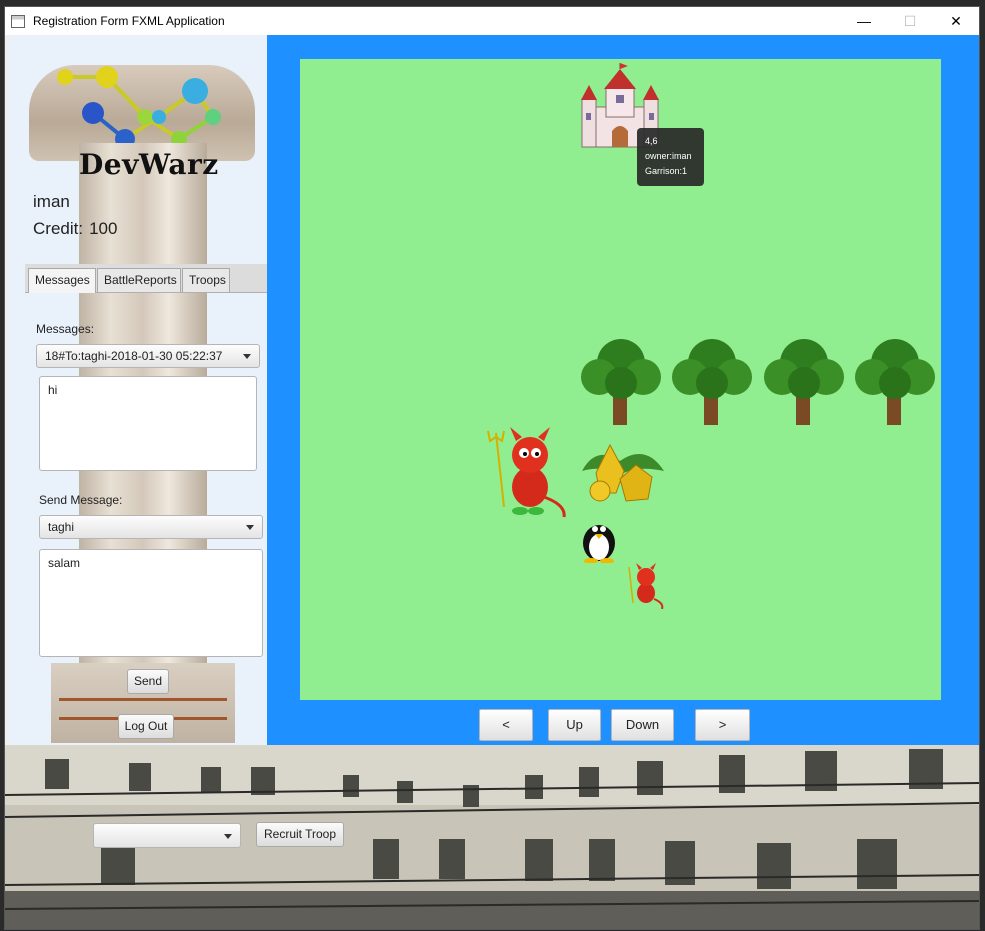 The width and height of the screenshot is (985, 931). I want to click on credit-label: Credit:, so click(58, 228).